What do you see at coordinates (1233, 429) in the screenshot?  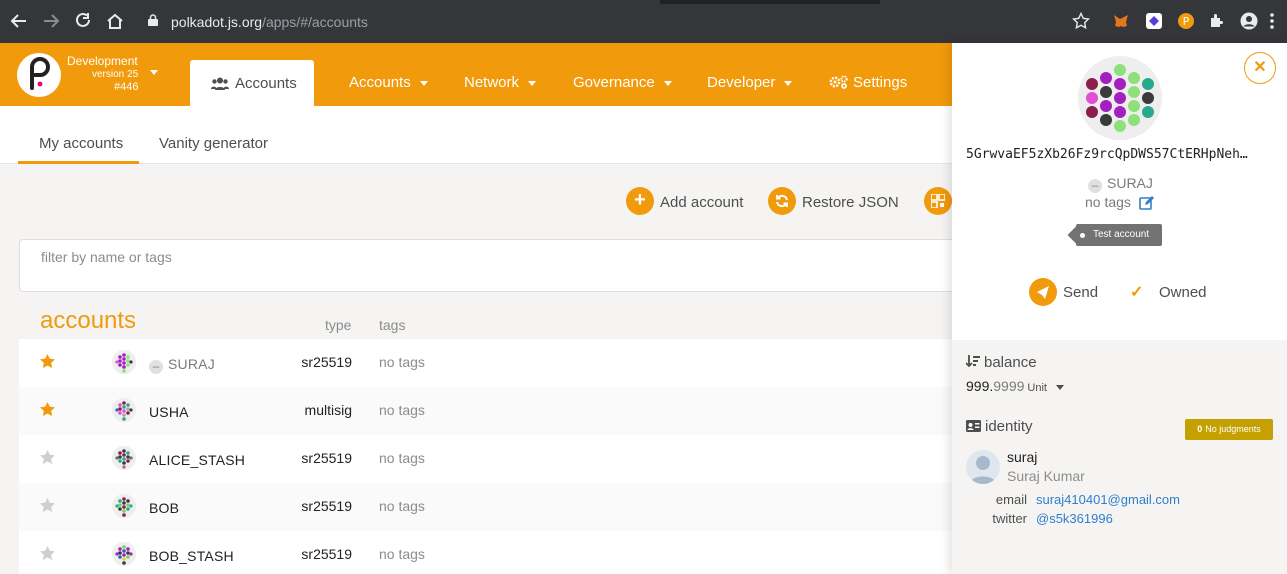 I see `judgments-label: No judgments` at bounding box center [1233, 429].